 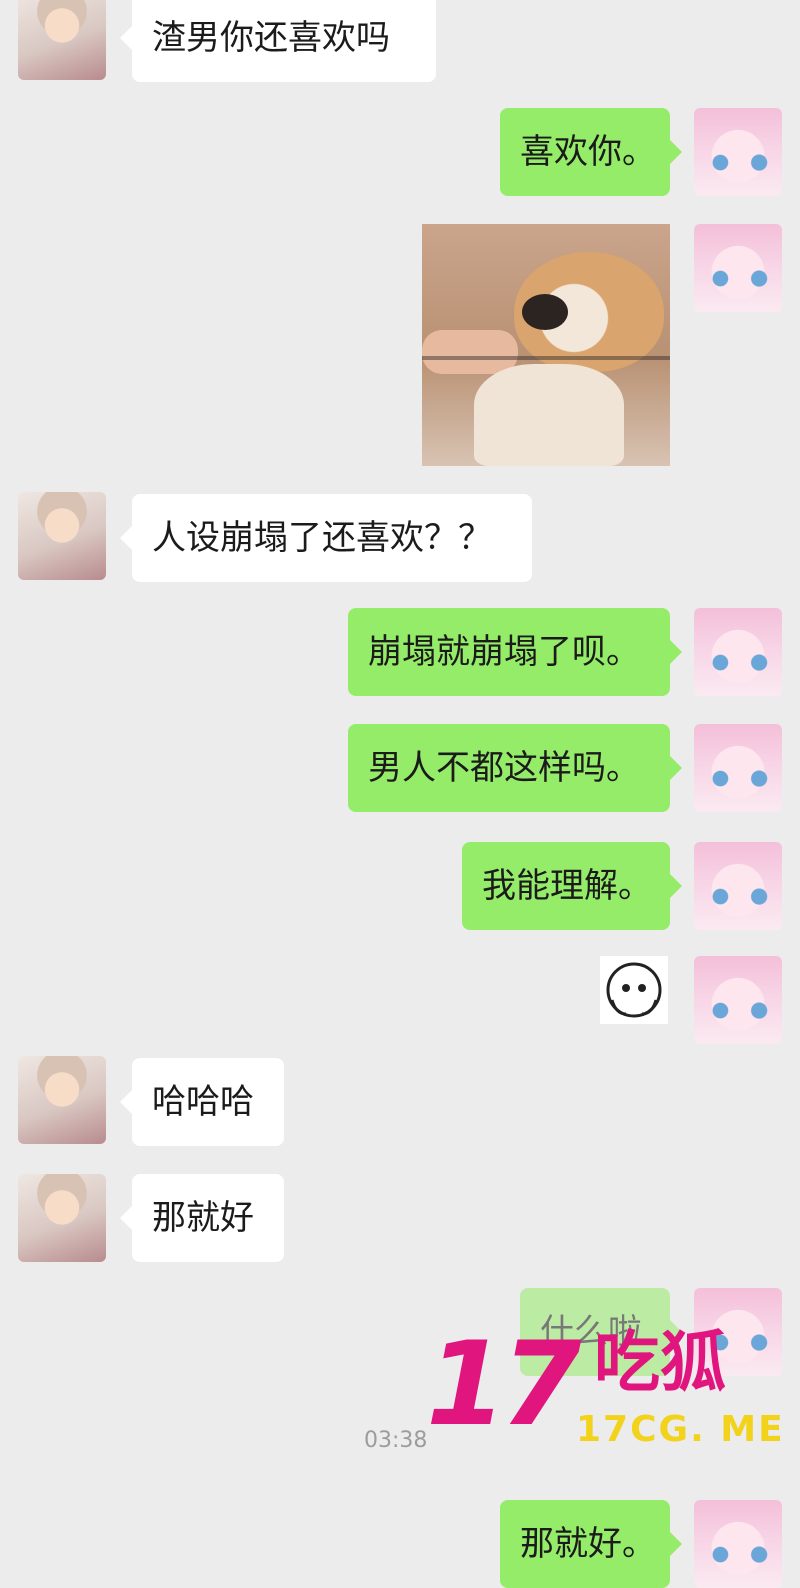 I want to click on message-text: 哈哈哈, so click(x=203, y=1102).